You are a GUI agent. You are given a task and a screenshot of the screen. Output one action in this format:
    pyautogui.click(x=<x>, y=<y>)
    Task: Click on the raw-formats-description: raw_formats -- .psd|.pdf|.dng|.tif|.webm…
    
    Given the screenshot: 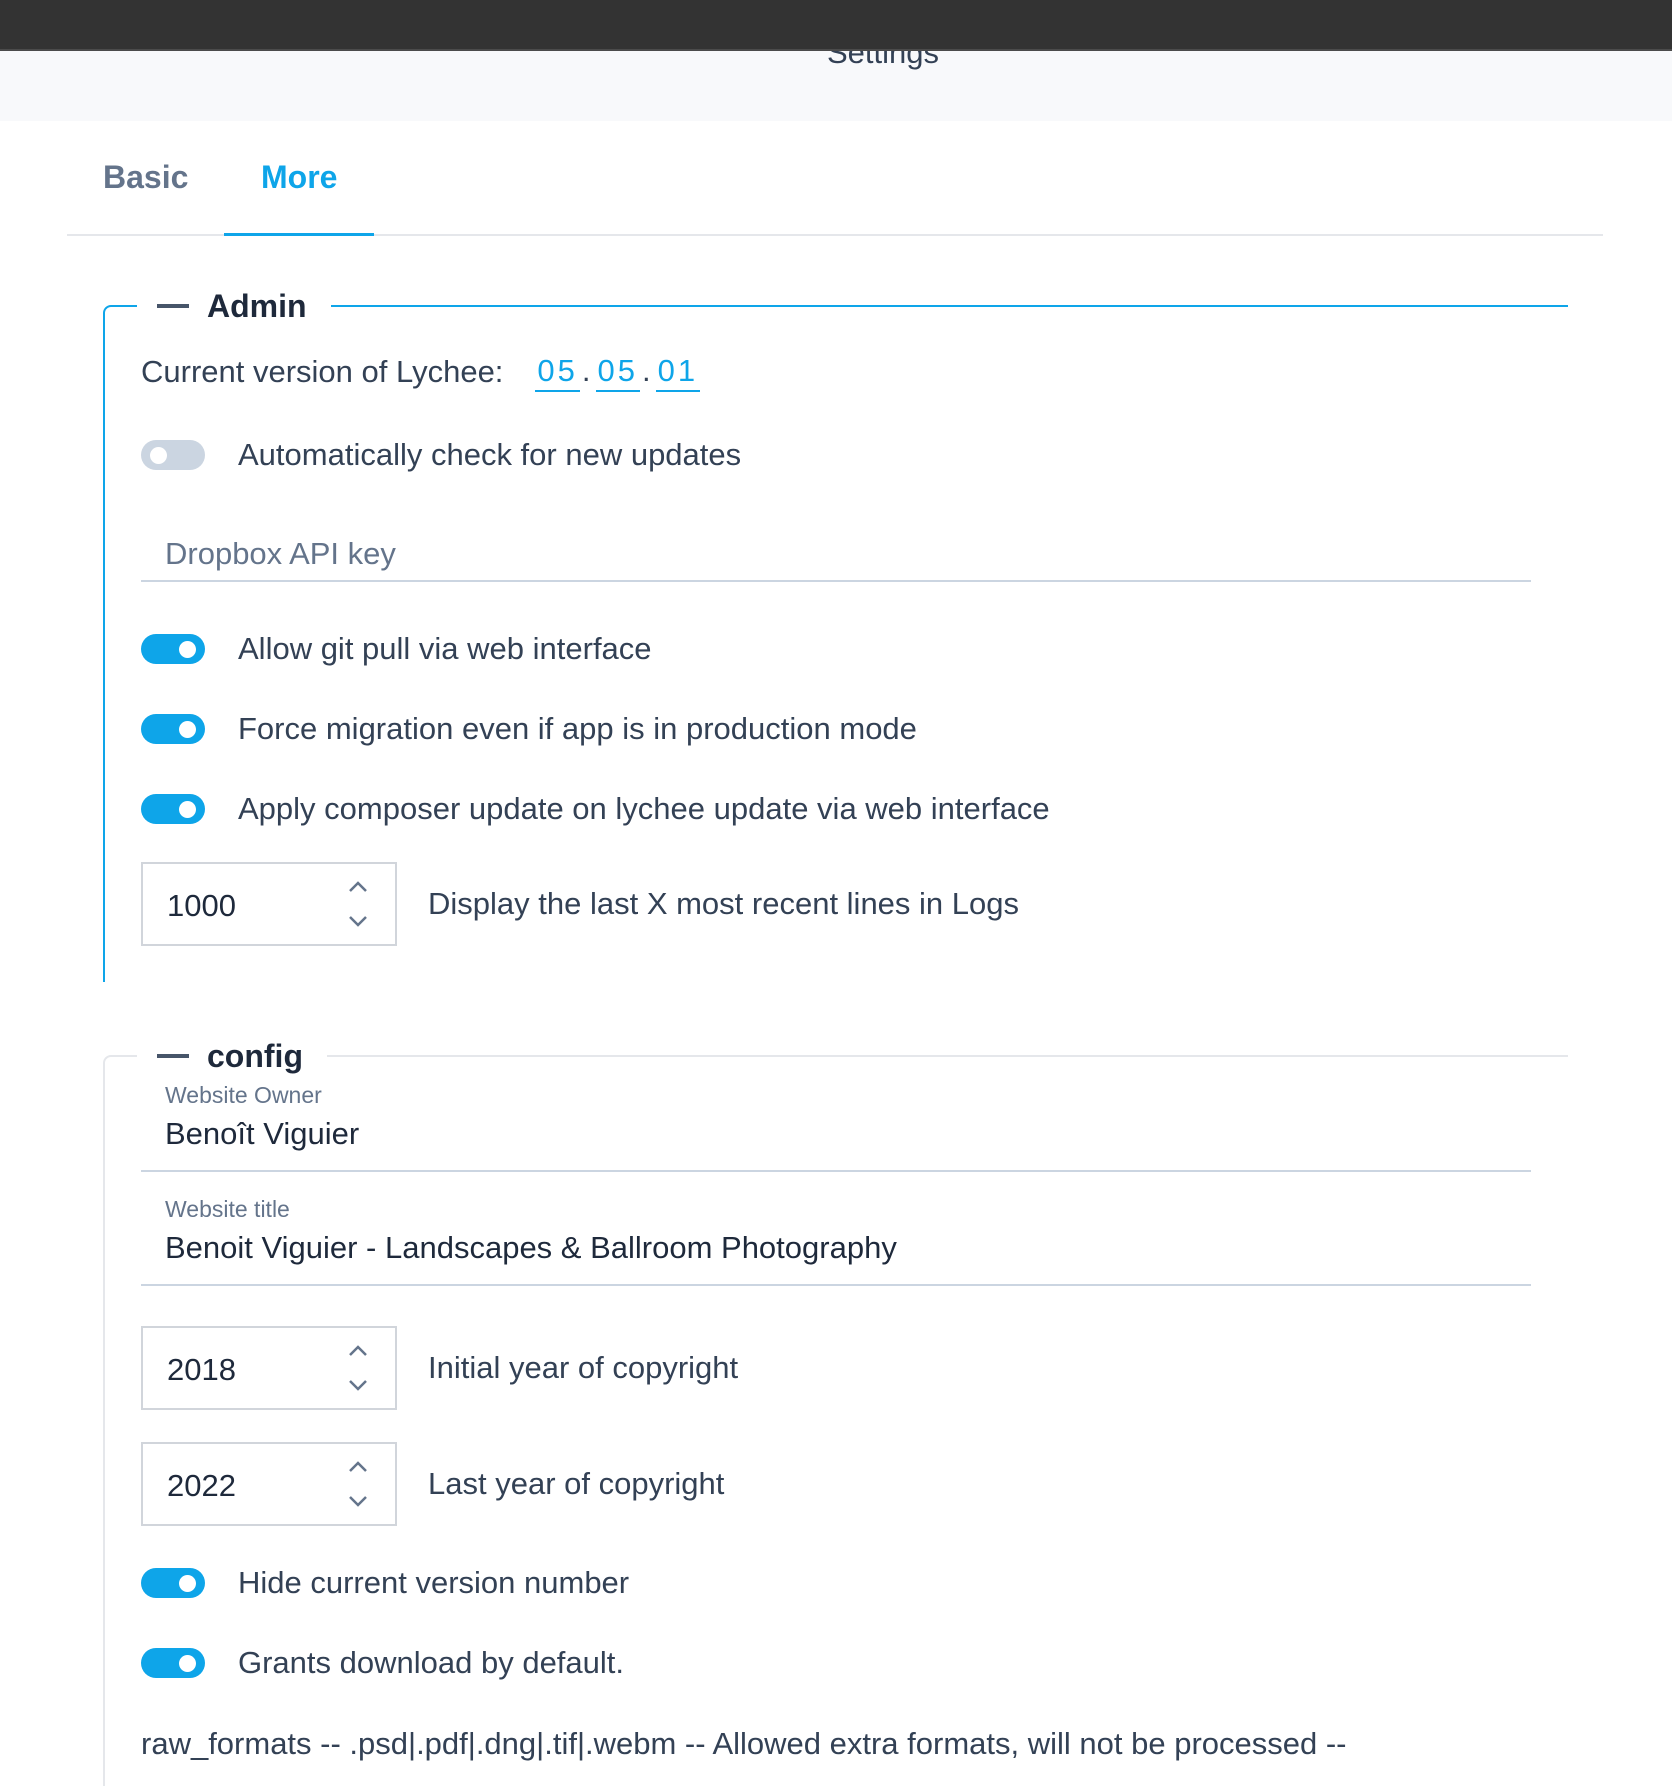 What is the action you would take?
    pyautogui.click(x=744, y=1743)
    